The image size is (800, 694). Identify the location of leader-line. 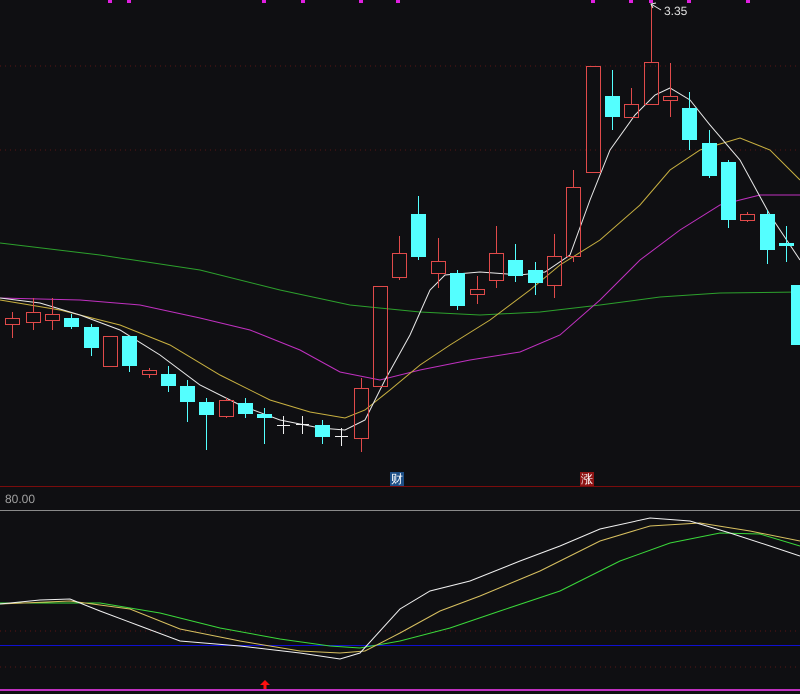
(656, 6).